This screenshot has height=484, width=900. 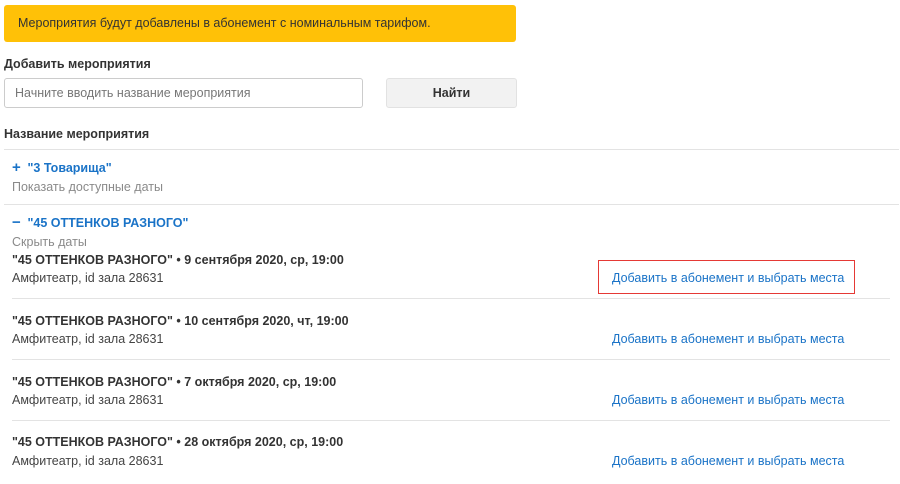 I want to click on minus-icon: −, so click(x=16, y=222).